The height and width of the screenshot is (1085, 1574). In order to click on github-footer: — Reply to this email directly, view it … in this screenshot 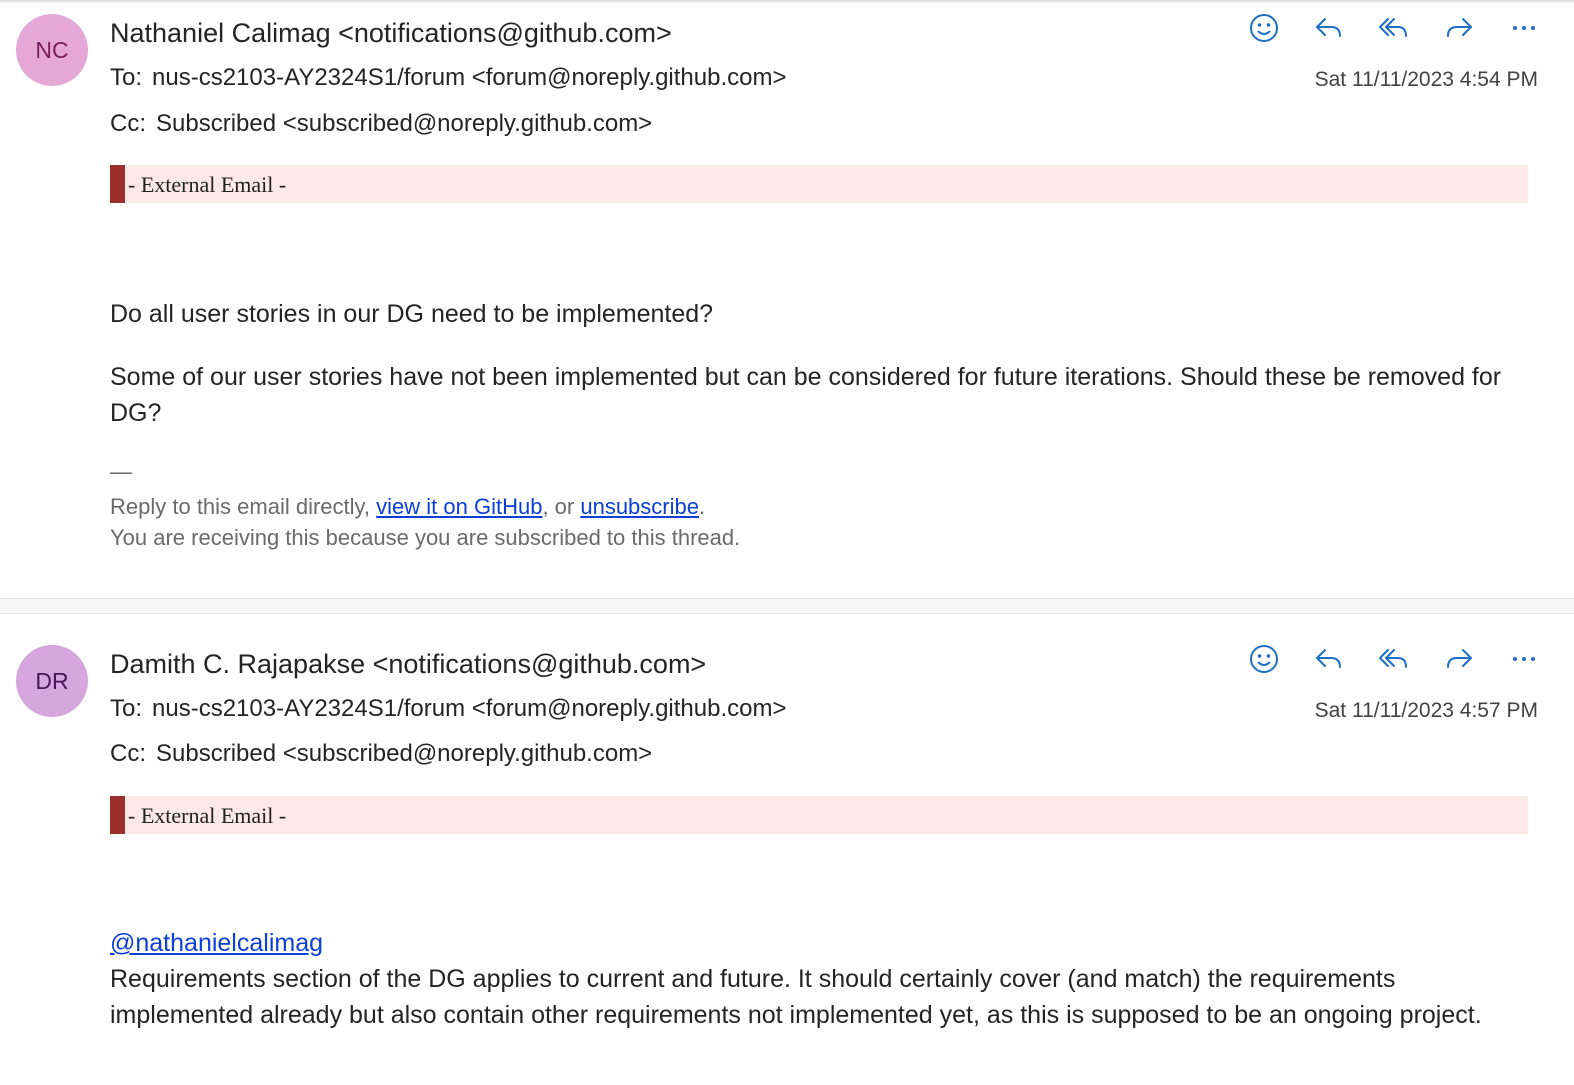, I will do `click(810, 504)`.